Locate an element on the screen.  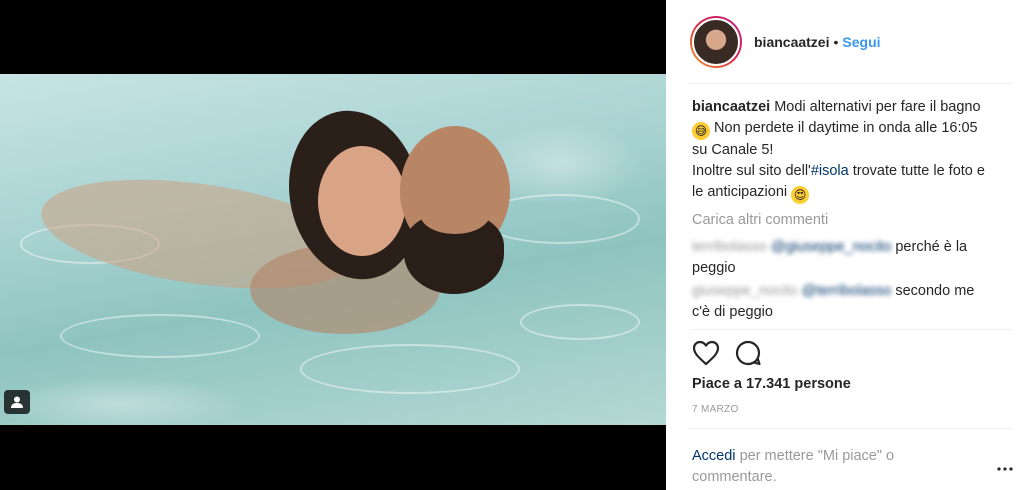
heart-icon is located at coordinates (706, 354).